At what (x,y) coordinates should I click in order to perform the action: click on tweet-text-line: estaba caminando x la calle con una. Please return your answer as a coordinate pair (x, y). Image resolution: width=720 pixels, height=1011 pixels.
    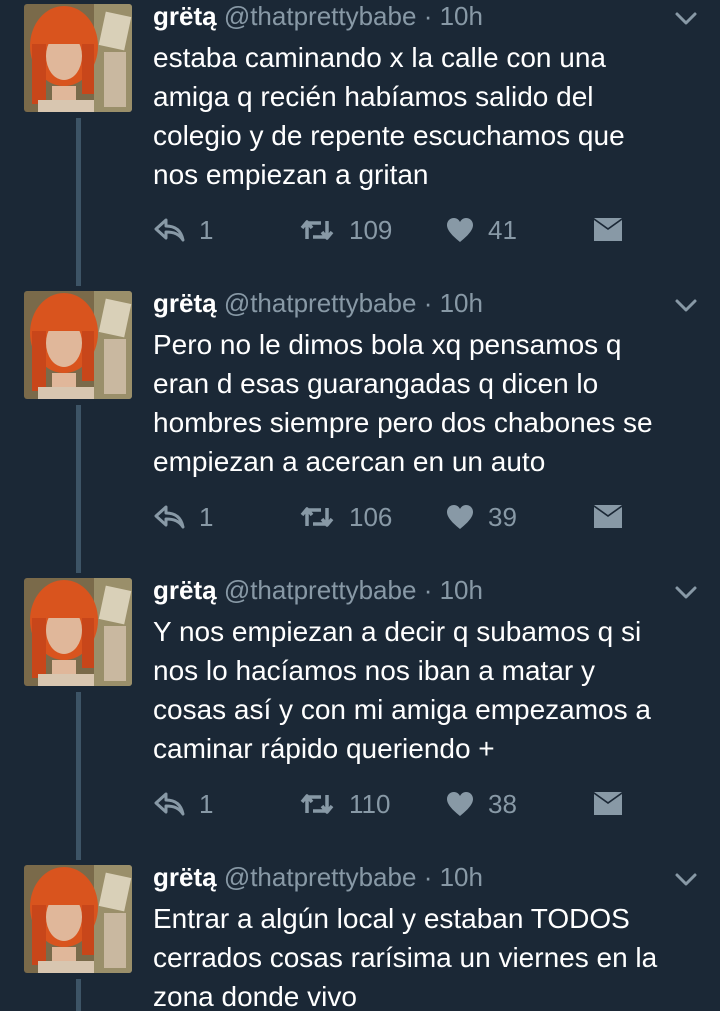
    Looking at the image, I should click on (379, 57).